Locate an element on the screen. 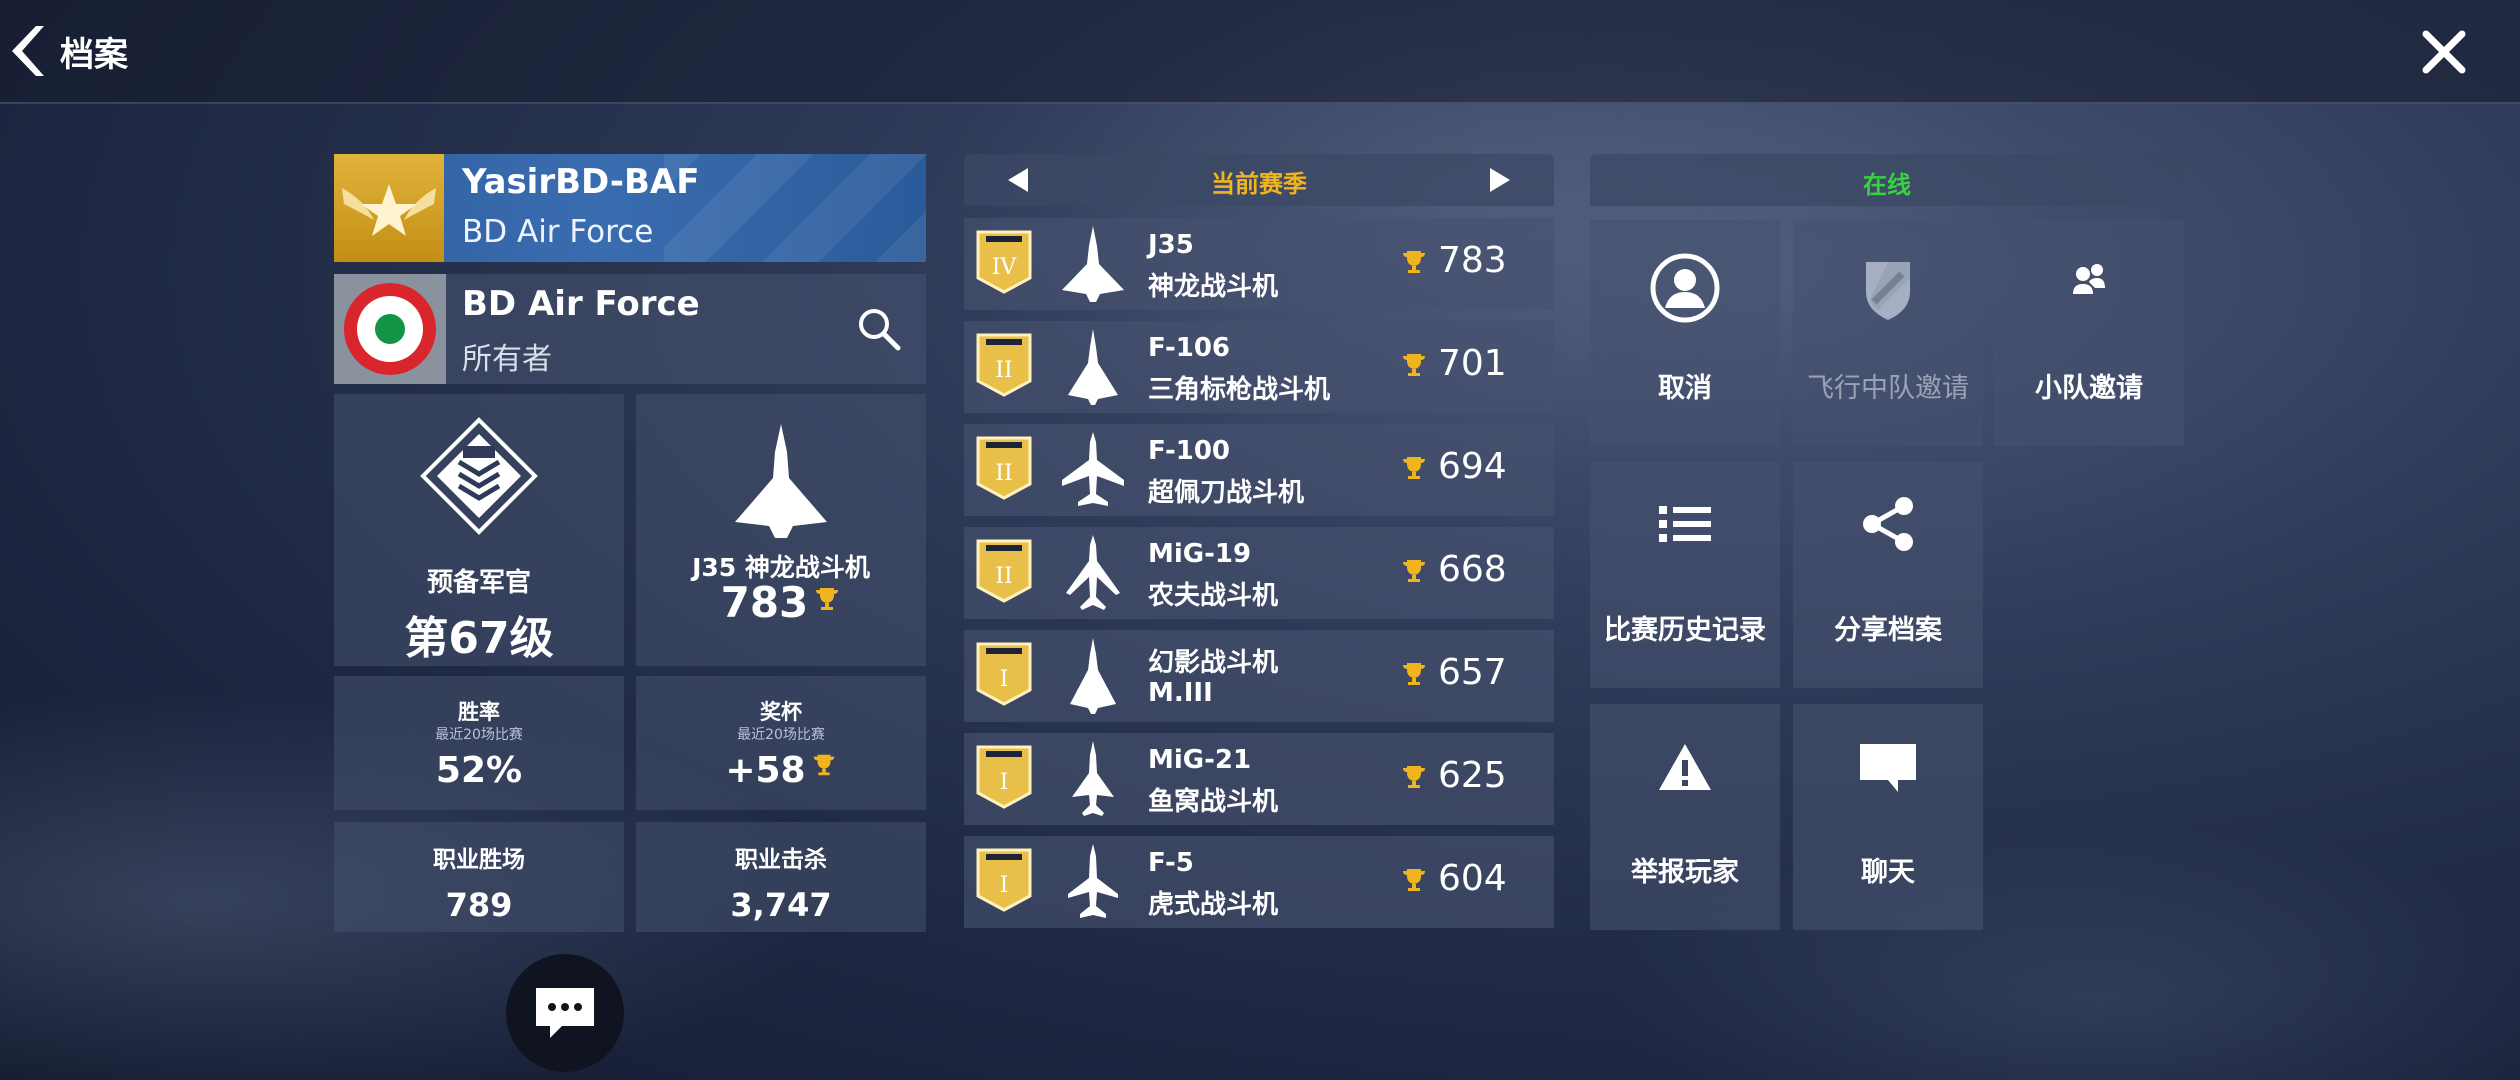  win-rate-tile: 胜率 最近20场比赛 52% is located at coordinates (479, 743).